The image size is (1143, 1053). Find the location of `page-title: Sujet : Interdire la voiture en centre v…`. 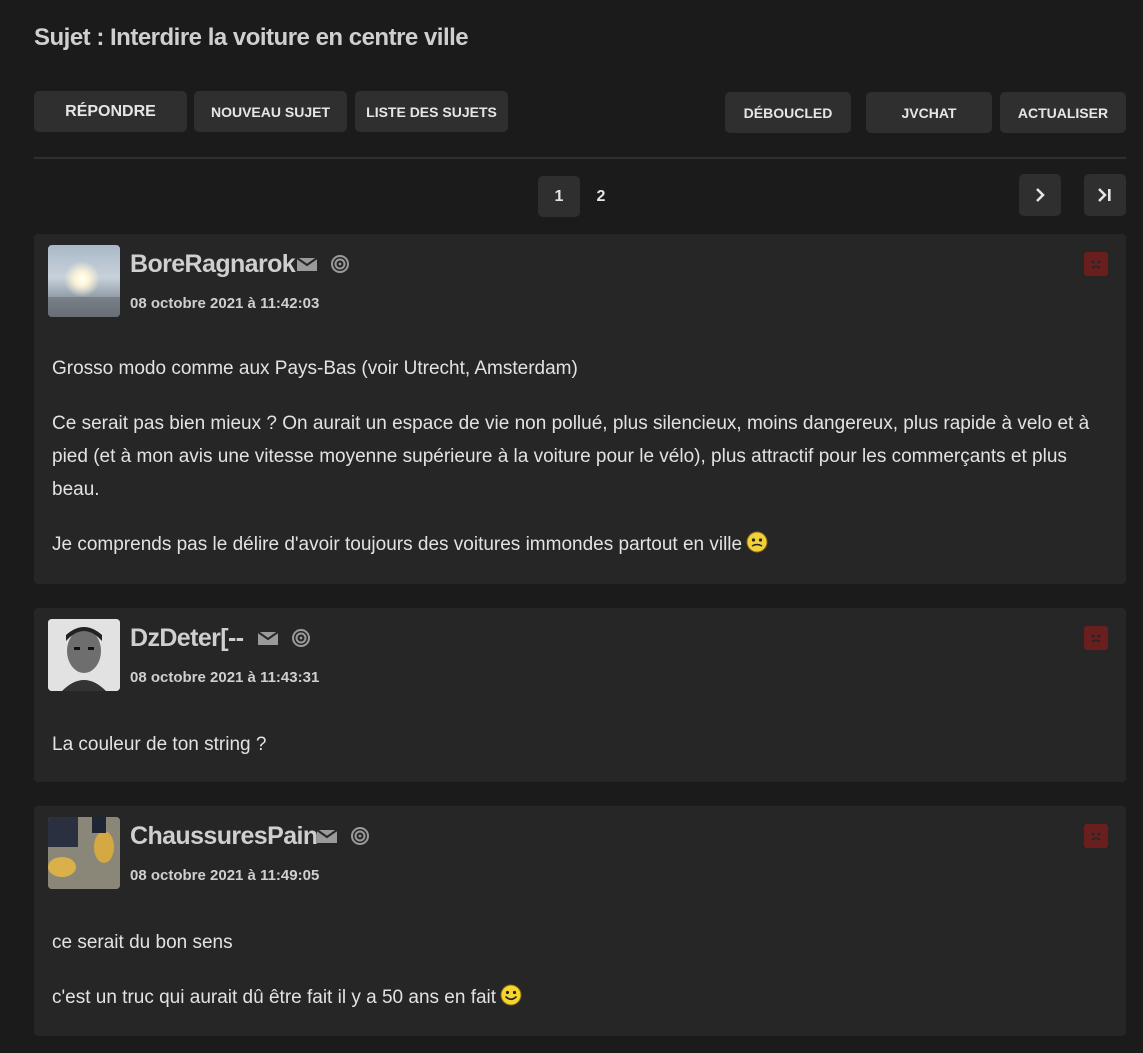

page-title: Sujet : Interdire la voiture en centre v… is located at coordinates (251, 37).